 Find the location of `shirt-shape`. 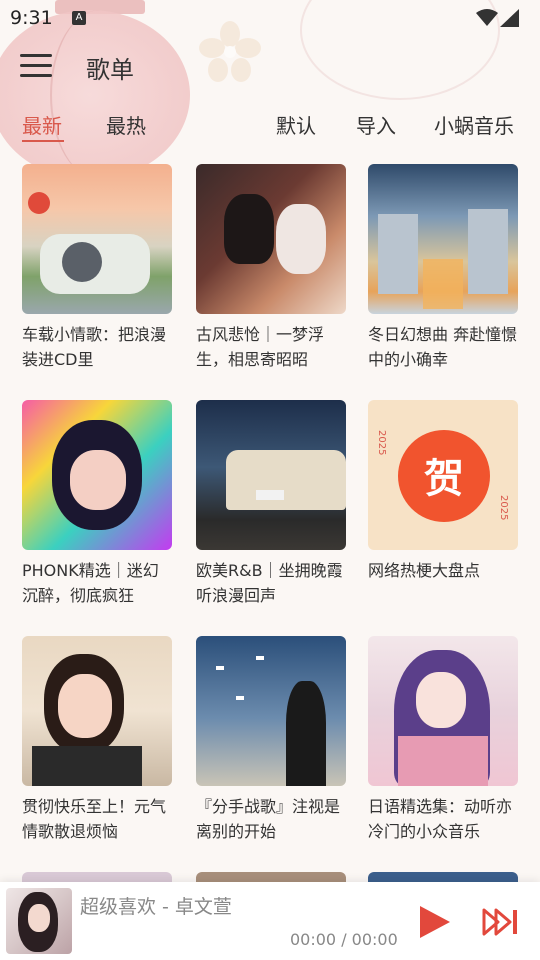

shirt-shape is located at coordinates (87, 766).